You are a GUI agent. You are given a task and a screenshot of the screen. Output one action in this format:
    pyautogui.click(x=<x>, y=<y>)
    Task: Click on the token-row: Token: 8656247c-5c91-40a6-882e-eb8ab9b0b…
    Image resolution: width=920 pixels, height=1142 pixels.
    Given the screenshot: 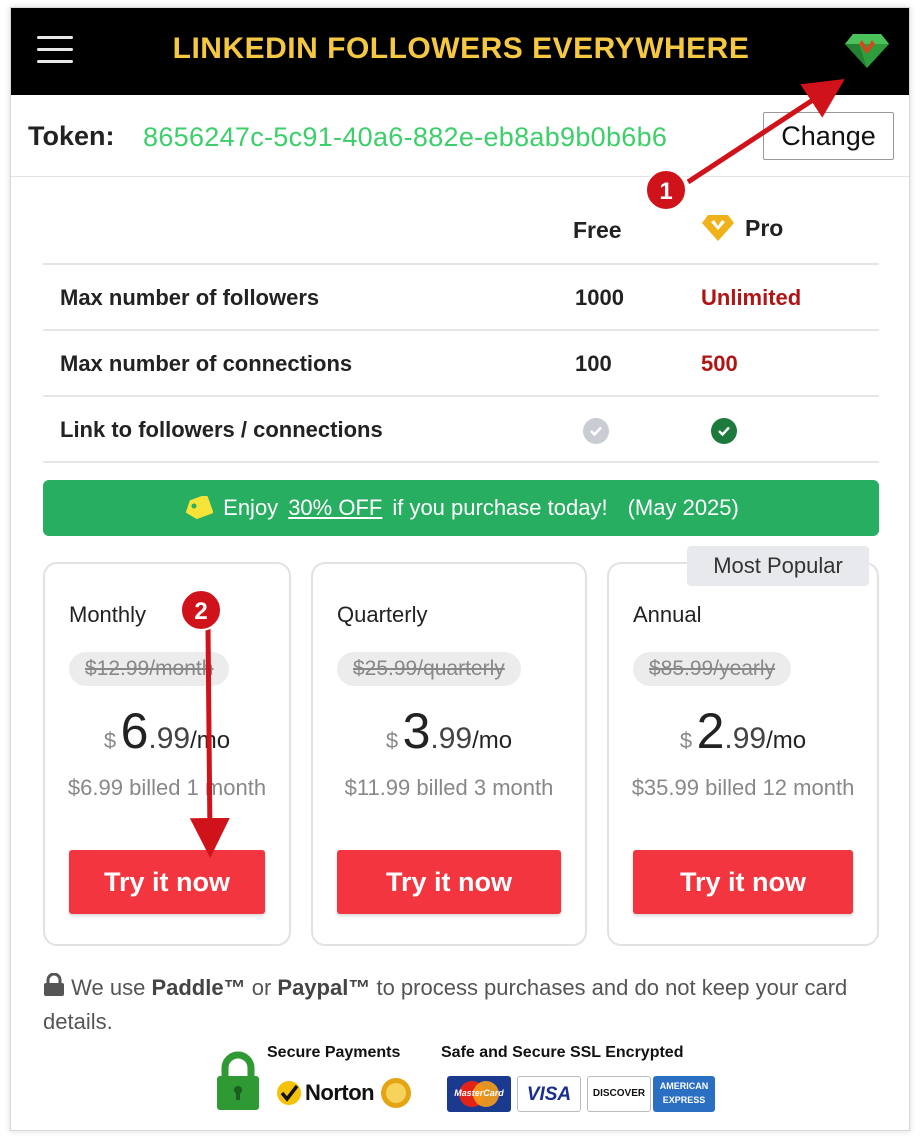 What is the action you would take?
    pyautogui.click(x=460, y=136)
    